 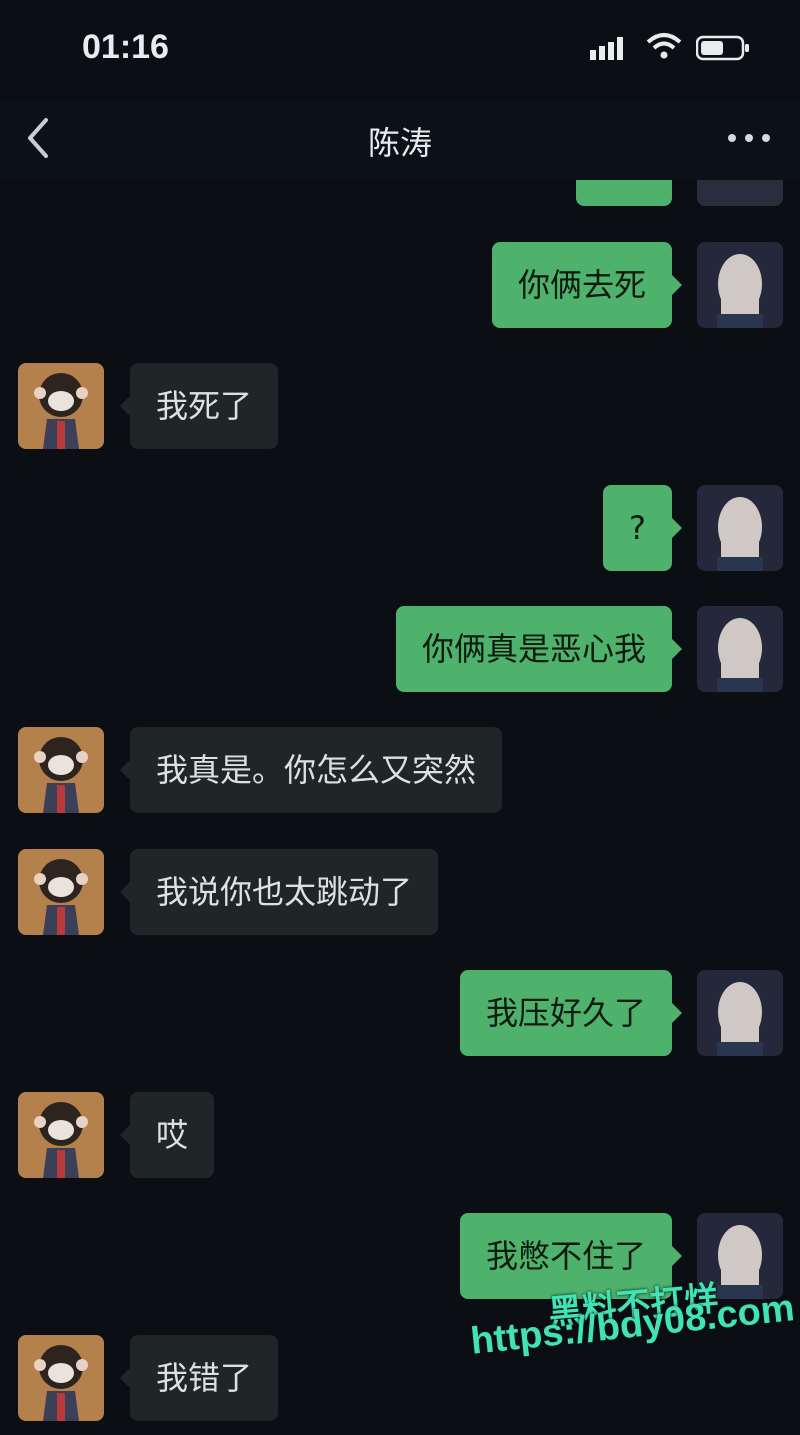 I want to click on list-item: 你俩去死, so click(x=400, y=287).